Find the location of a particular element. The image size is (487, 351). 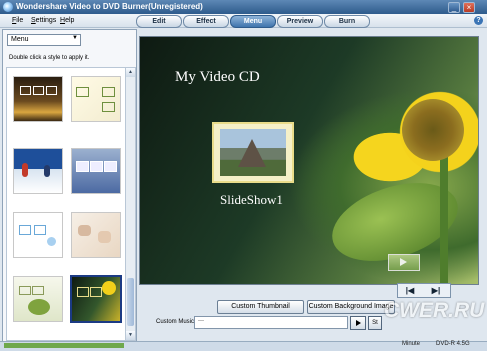

style-list-scrollbar: ▲ ▼ is located at coordinates (130, 204).